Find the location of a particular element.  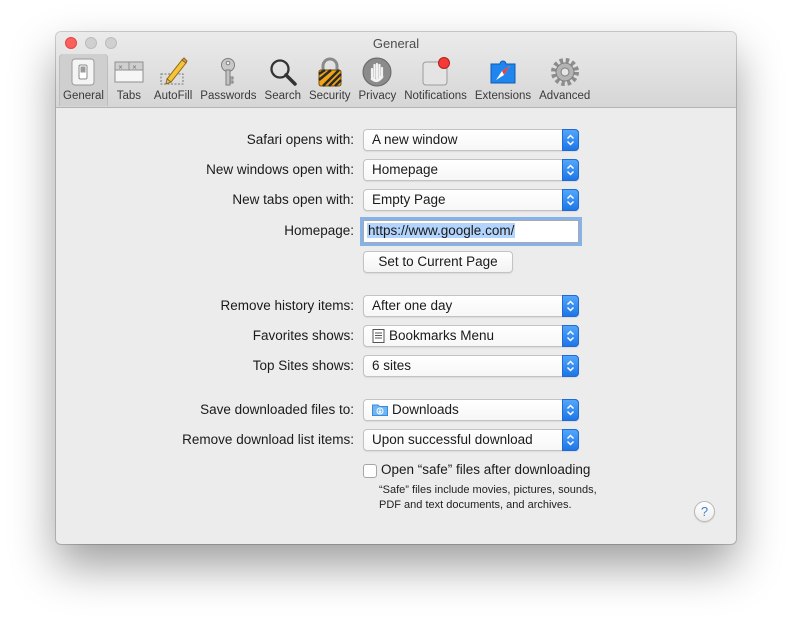

homepage-label: Homepage: is located at coordinates (319, 230).